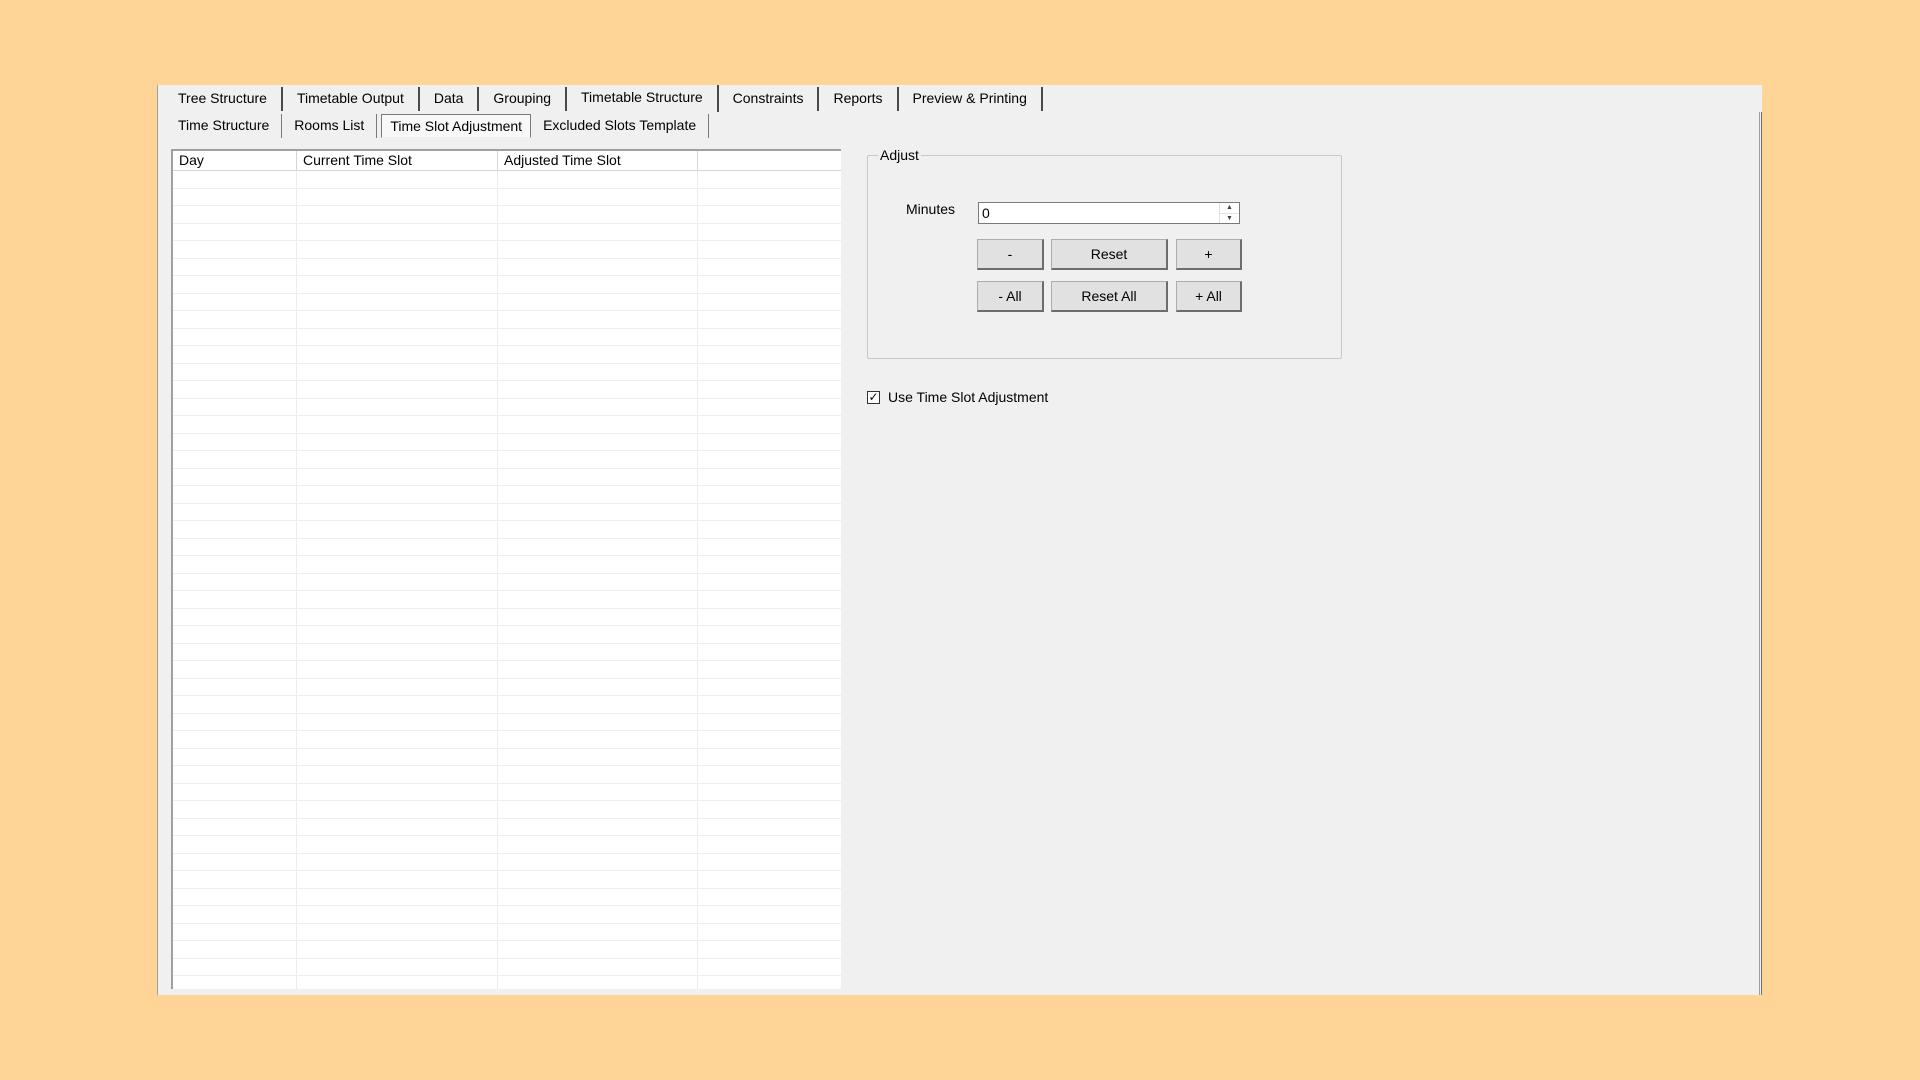 The height and width of the screenshot is (1080, 1920). What do you see at coordinates (1229, 218) in the screenshot?
I see `spin-down-icon: ▼` at bounding box center [1229, 218].